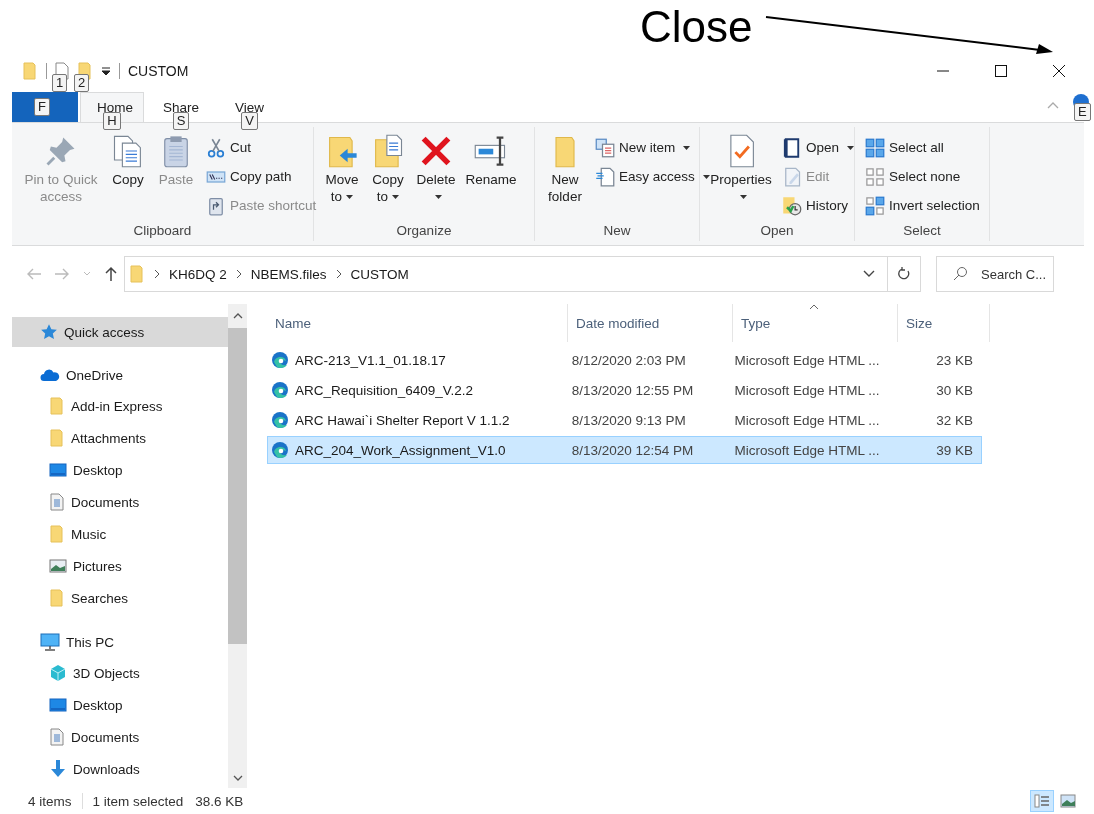 The image size is (1094, 814). What do you see at coordinates (342, 175) in the screenshot?
I see `ribbon-button: Move to` at bounding box center [342, 175].